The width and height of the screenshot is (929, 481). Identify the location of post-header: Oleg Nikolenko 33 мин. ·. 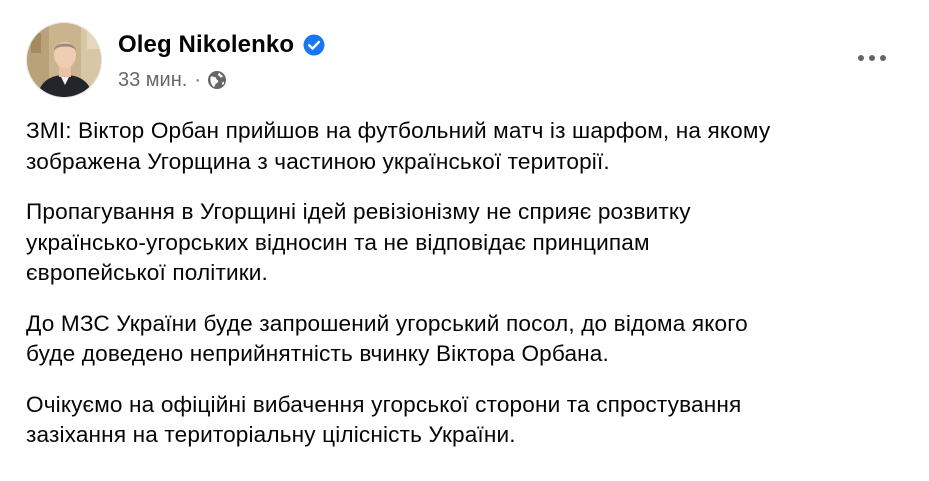
(175, 60).